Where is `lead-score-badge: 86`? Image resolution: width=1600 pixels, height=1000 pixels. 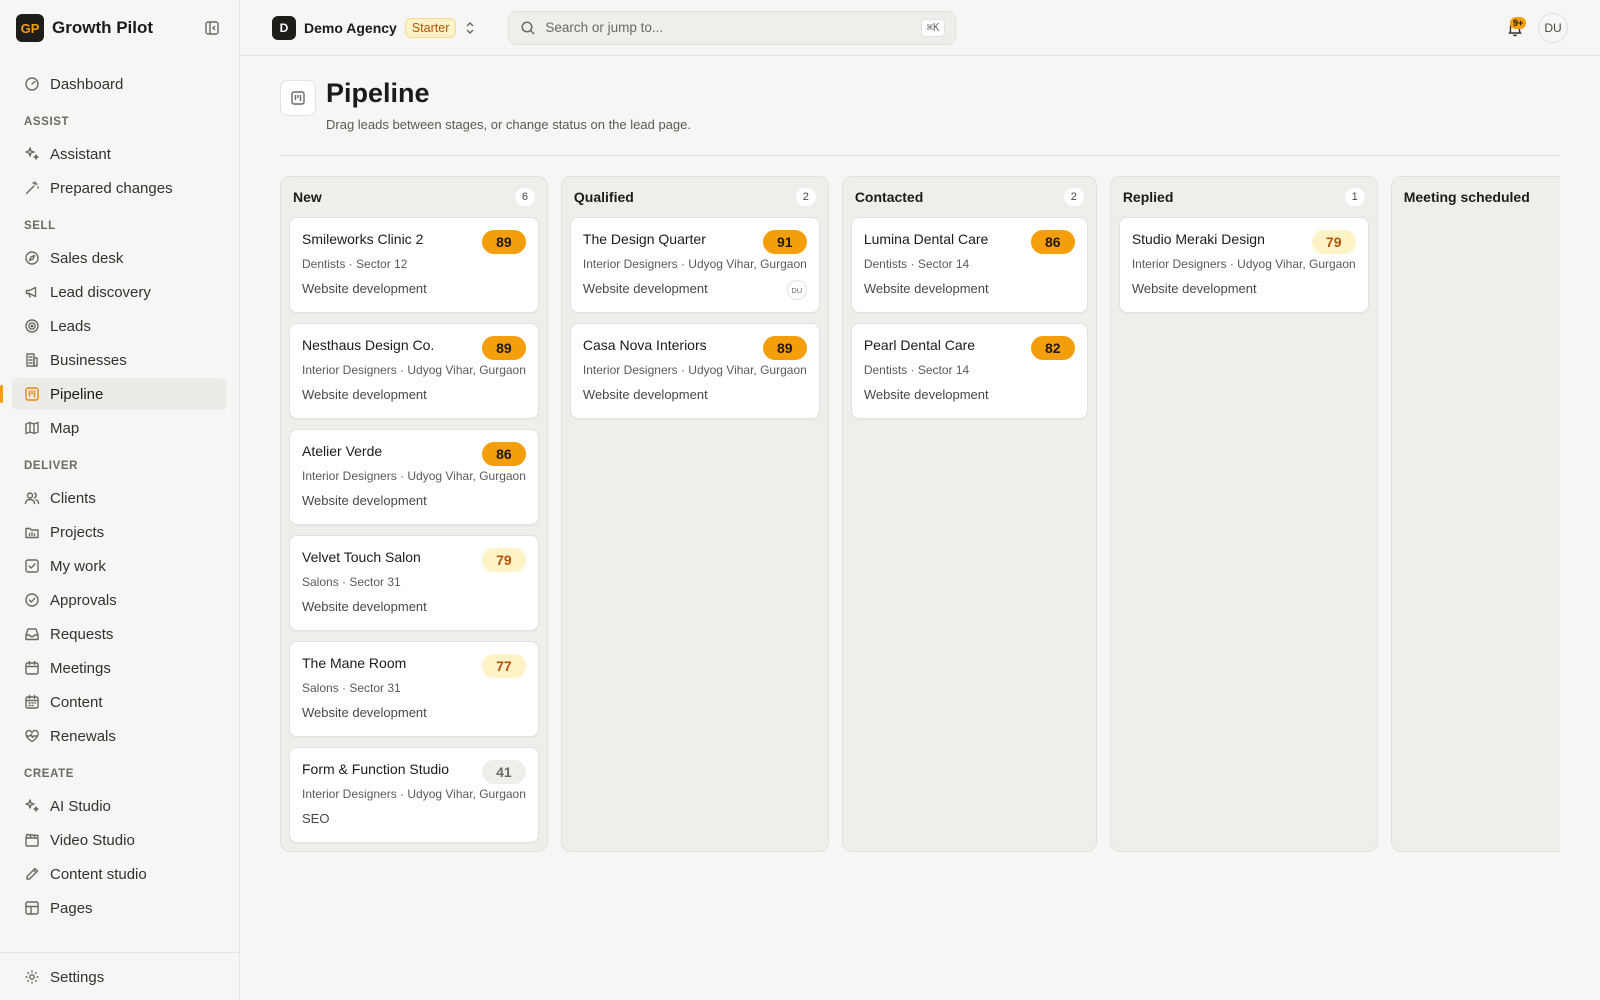 lead-score-badge: 86 is located at coordinates (503, 454).